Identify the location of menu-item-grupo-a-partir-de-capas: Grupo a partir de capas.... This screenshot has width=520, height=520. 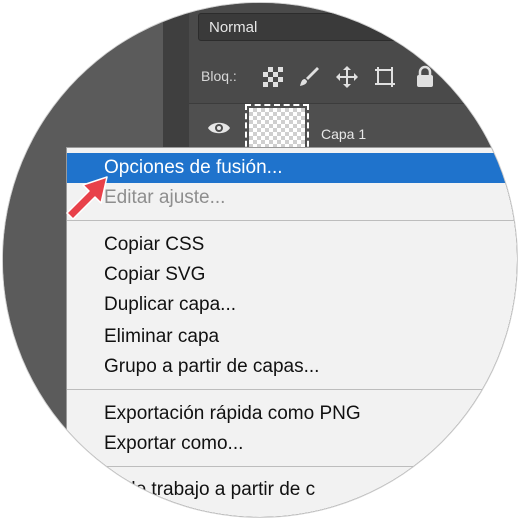
(292, 367).